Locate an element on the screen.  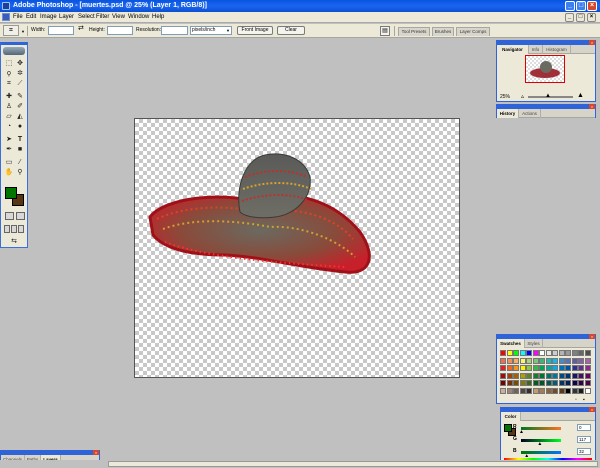
height-input is located at coordinates (120, 30).